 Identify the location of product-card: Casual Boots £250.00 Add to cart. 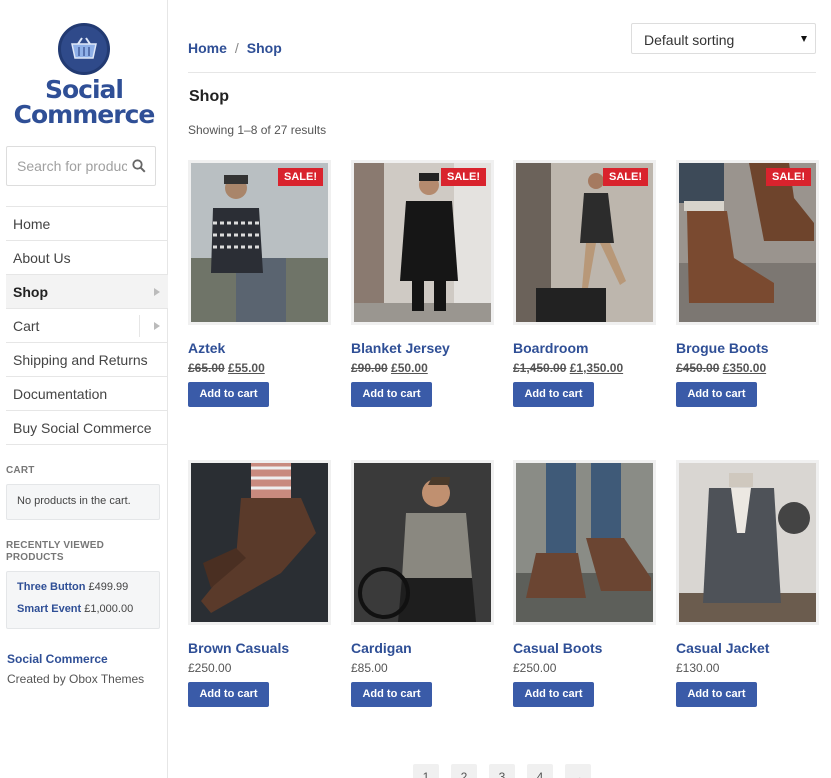
(585, 583).